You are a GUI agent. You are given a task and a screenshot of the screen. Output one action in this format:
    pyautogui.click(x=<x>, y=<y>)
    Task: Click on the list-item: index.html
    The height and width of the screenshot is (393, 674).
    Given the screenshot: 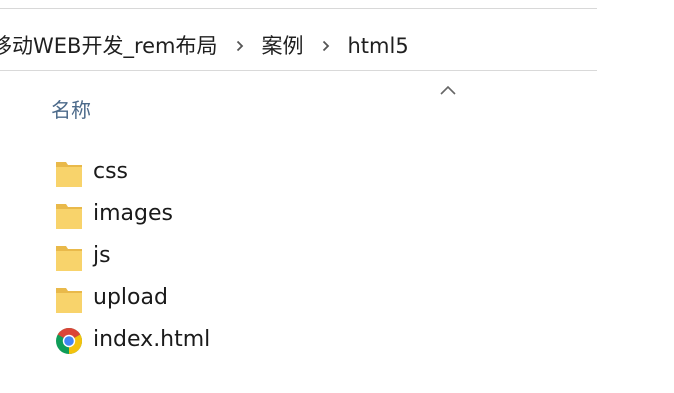 What is the action you would take?
    pyautogui.click(x=210, y=342)
    